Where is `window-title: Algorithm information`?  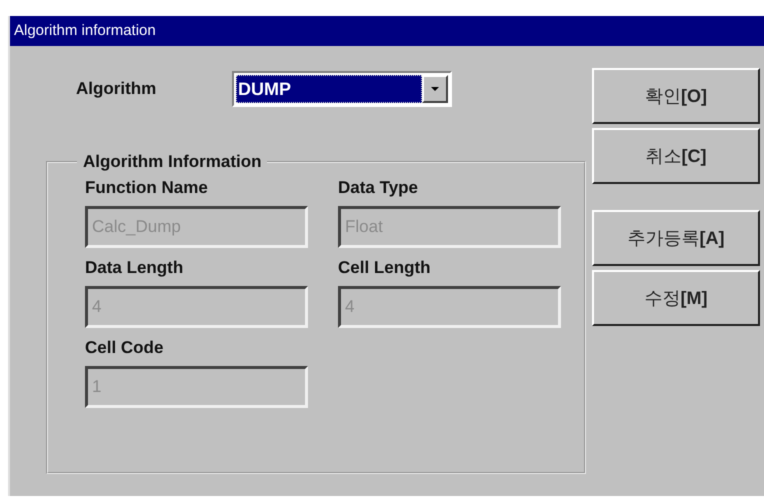 window-title: Algorithm information is located at coordinates (387, 31).